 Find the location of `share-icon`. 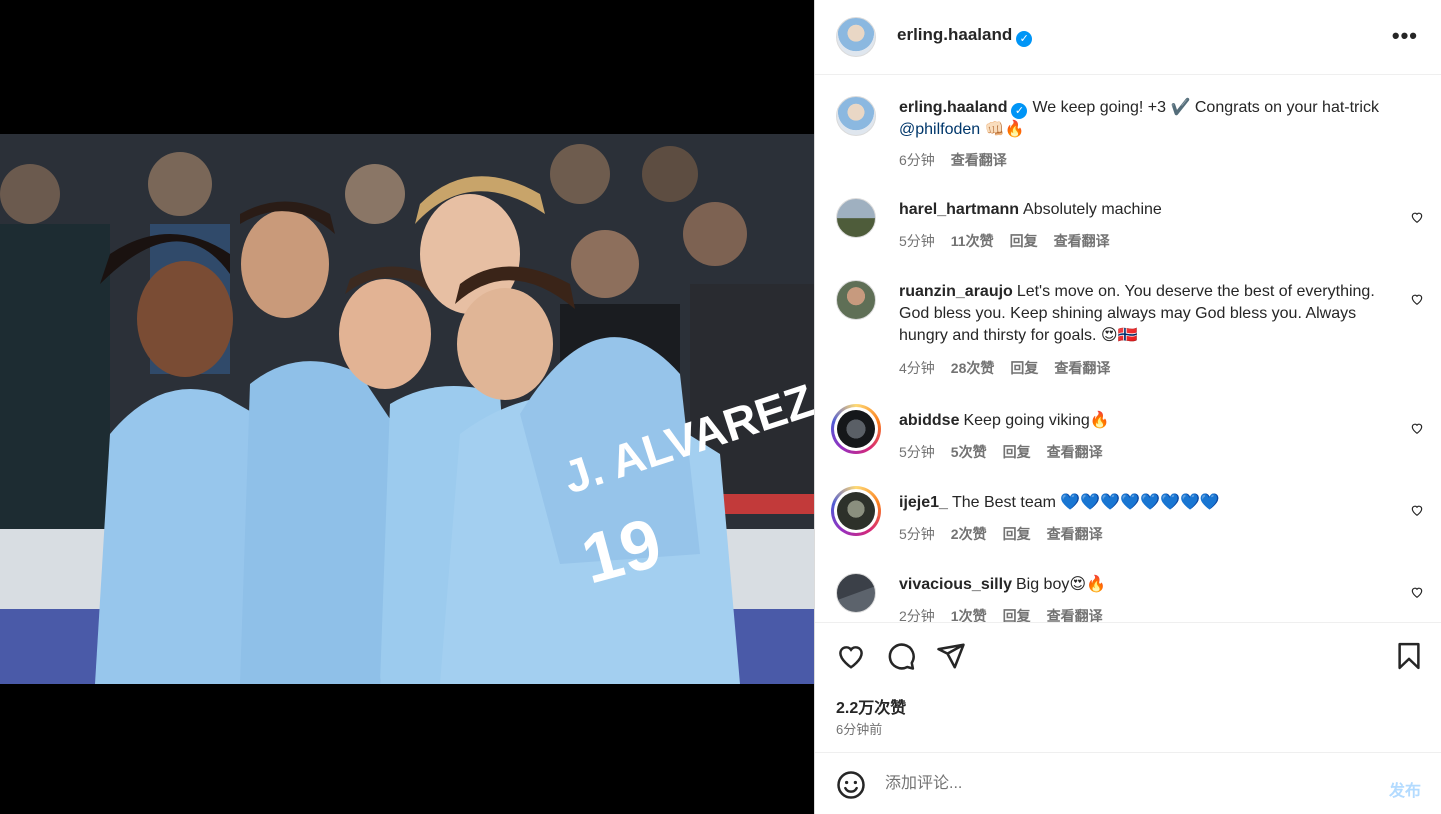

share-icon is located at coordinates (951, 656).